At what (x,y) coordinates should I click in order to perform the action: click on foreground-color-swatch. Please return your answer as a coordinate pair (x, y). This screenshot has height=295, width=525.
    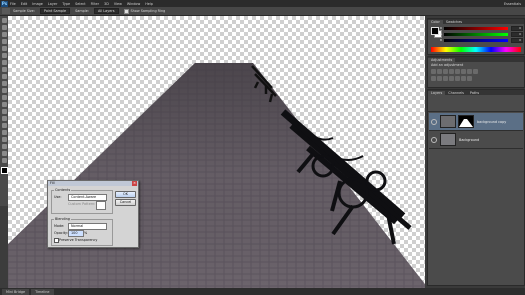
    Looking at the image, I should click on (4, 170).